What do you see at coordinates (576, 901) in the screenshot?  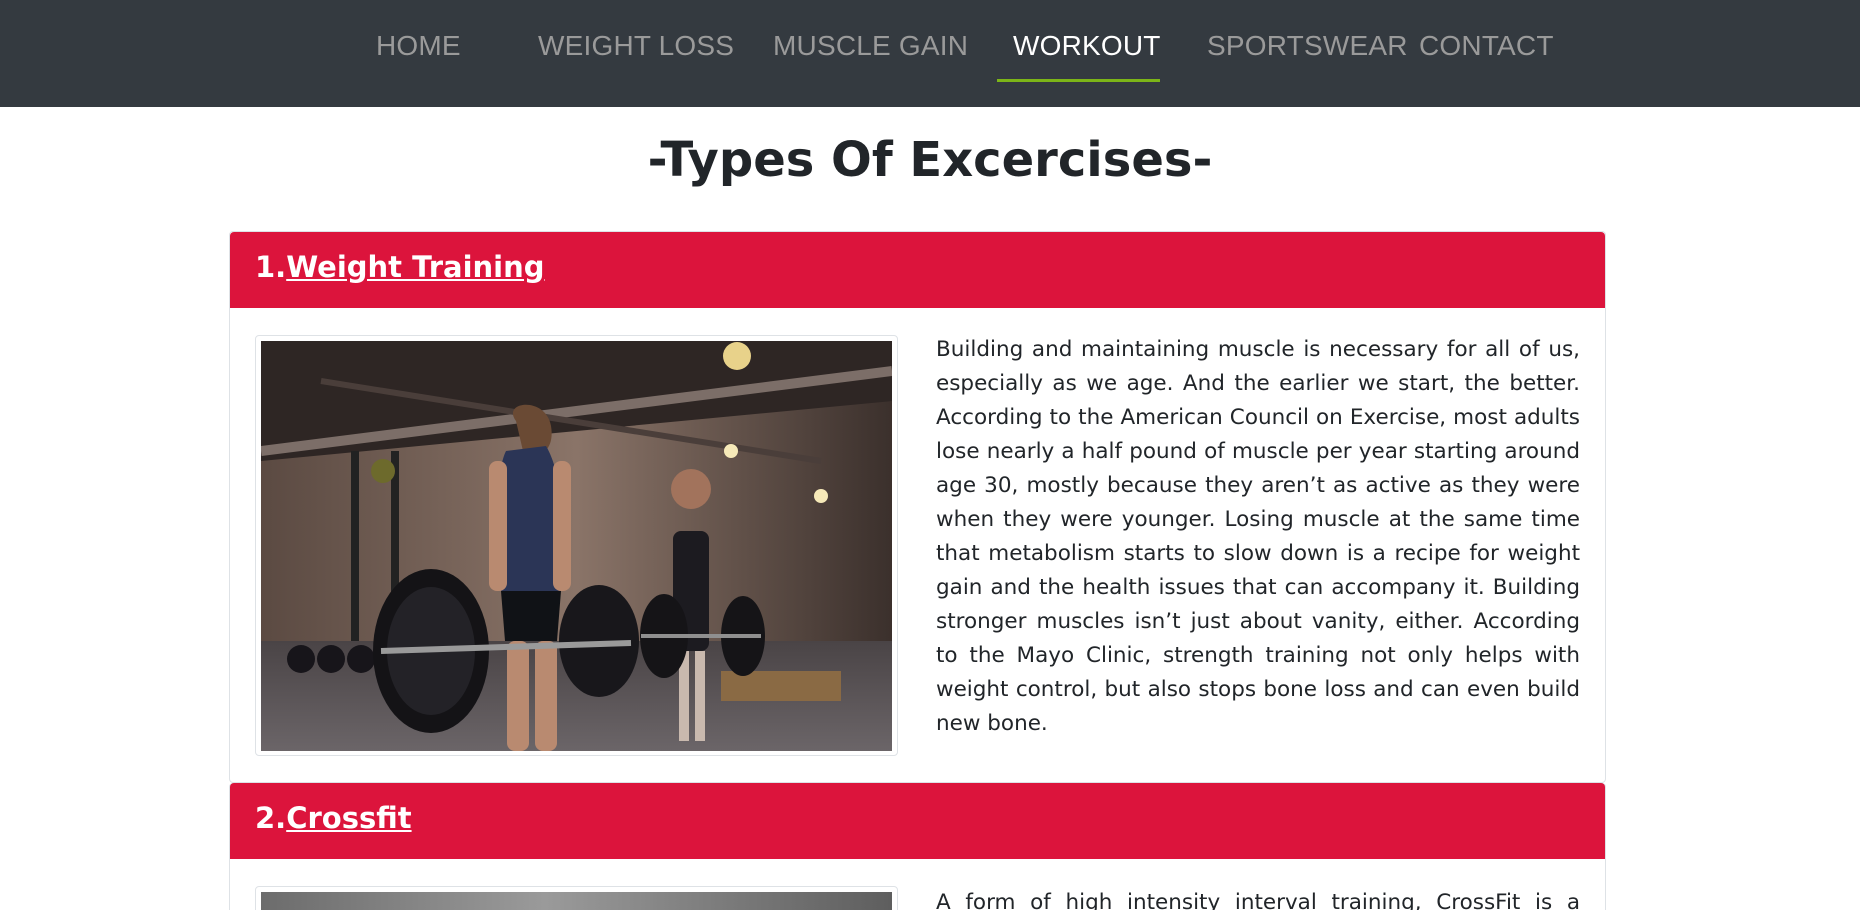 I see `crossfit-photo` at bounding box center [576, 901].